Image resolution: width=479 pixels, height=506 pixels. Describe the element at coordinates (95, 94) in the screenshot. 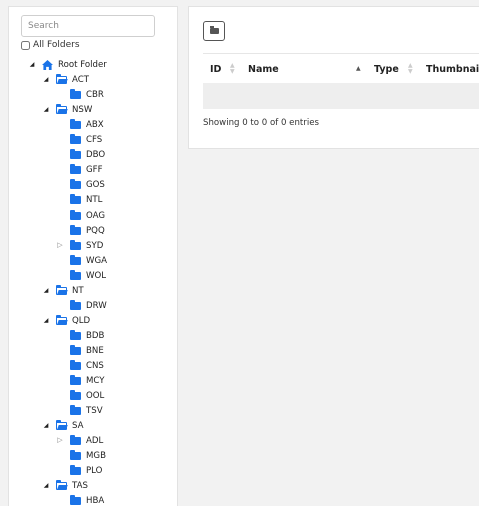

I see `tree-node-label: CBR` at that location.